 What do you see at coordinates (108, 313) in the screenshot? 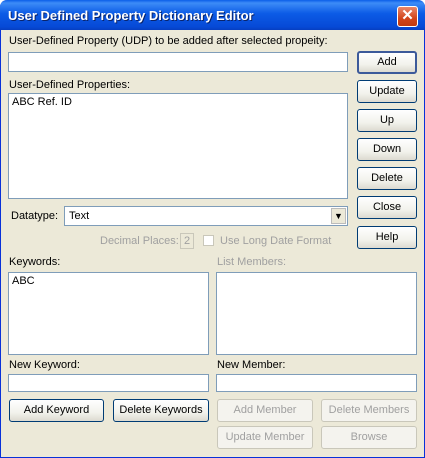
I see `keywords-list: ABC` at bounding box center [108, 313].